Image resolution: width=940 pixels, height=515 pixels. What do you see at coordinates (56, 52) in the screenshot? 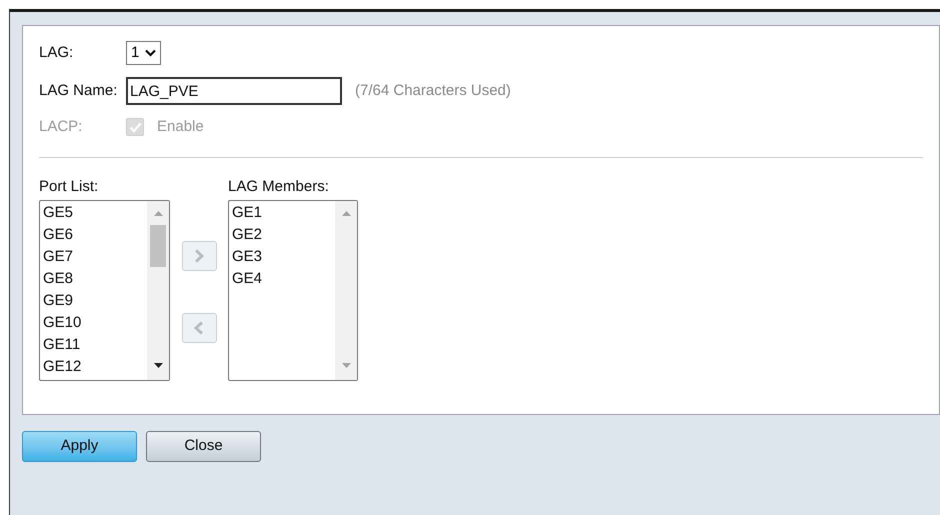
I see `field-label: LAG:` at bounding box center [56, 52].